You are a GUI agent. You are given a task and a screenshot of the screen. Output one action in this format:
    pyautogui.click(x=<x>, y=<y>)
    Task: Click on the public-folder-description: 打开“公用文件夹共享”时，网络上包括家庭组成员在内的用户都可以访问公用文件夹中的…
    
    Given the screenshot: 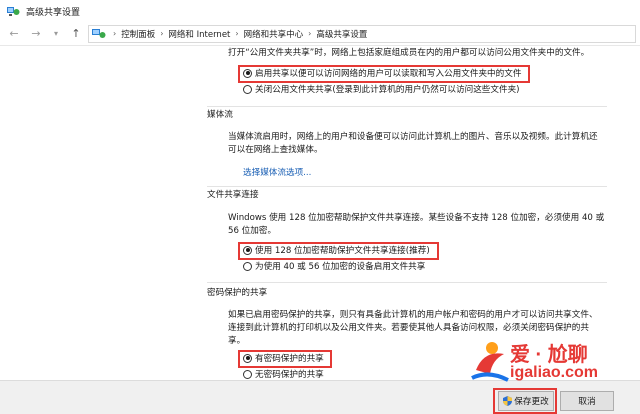 What is the action you would take?
    pyautogui.click(x=409, y=53)
    